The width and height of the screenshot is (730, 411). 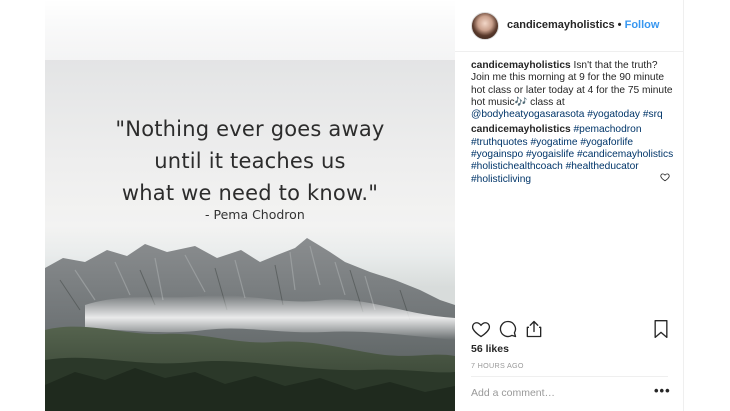 What do you see at coordinates (602, 166) in the screenshot?
I see `hashtag-link: #healtheducator` at bounding box center [602, 166].